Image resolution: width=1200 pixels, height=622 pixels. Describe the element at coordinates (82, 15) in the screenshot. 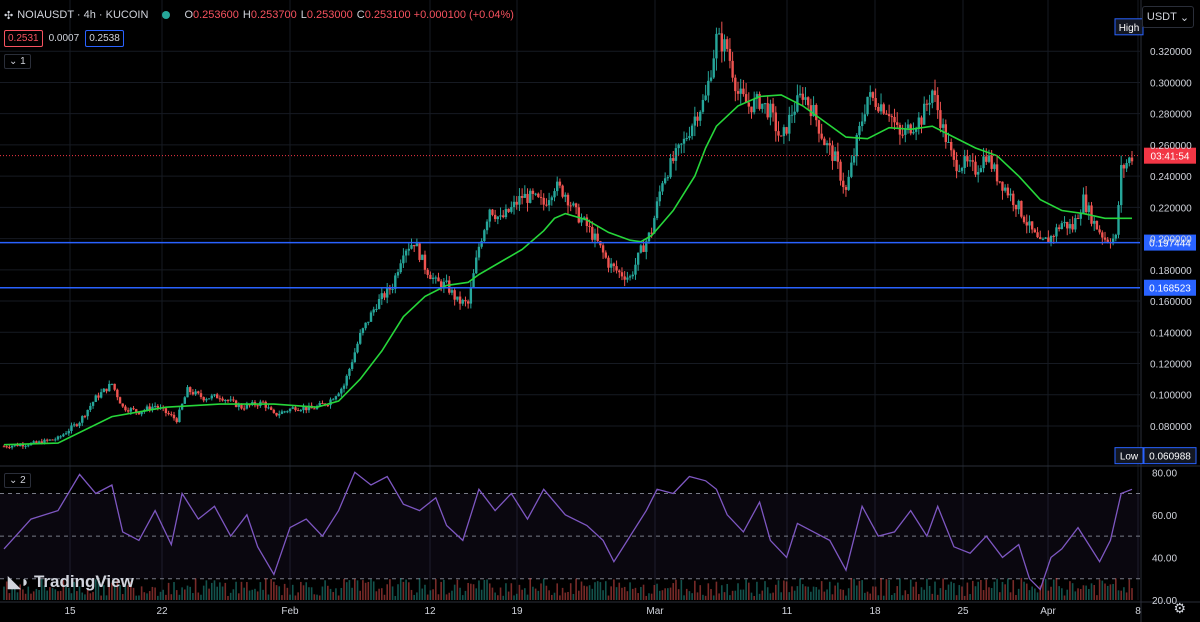

I see `symbol-label: NOIAUSDT · 4h · KUCOIN` at that location.